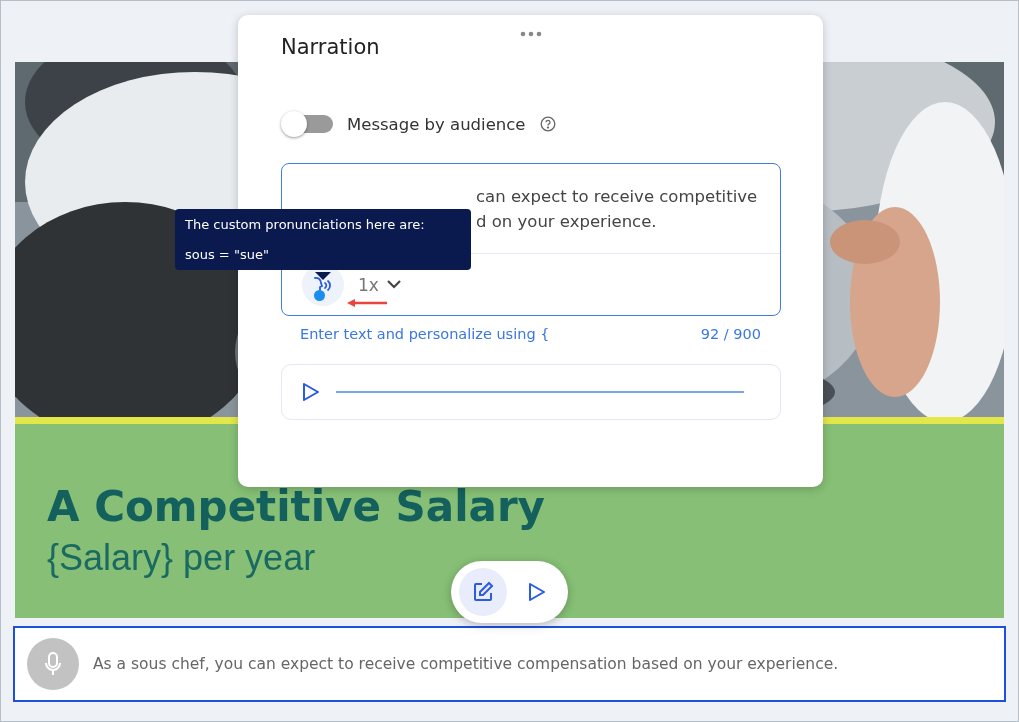 This screenshot has height=722, width=1019. What do you see at coordinates (547, 124) in the screenshot?
I see `help-icon` at bounding box center [547, 124].